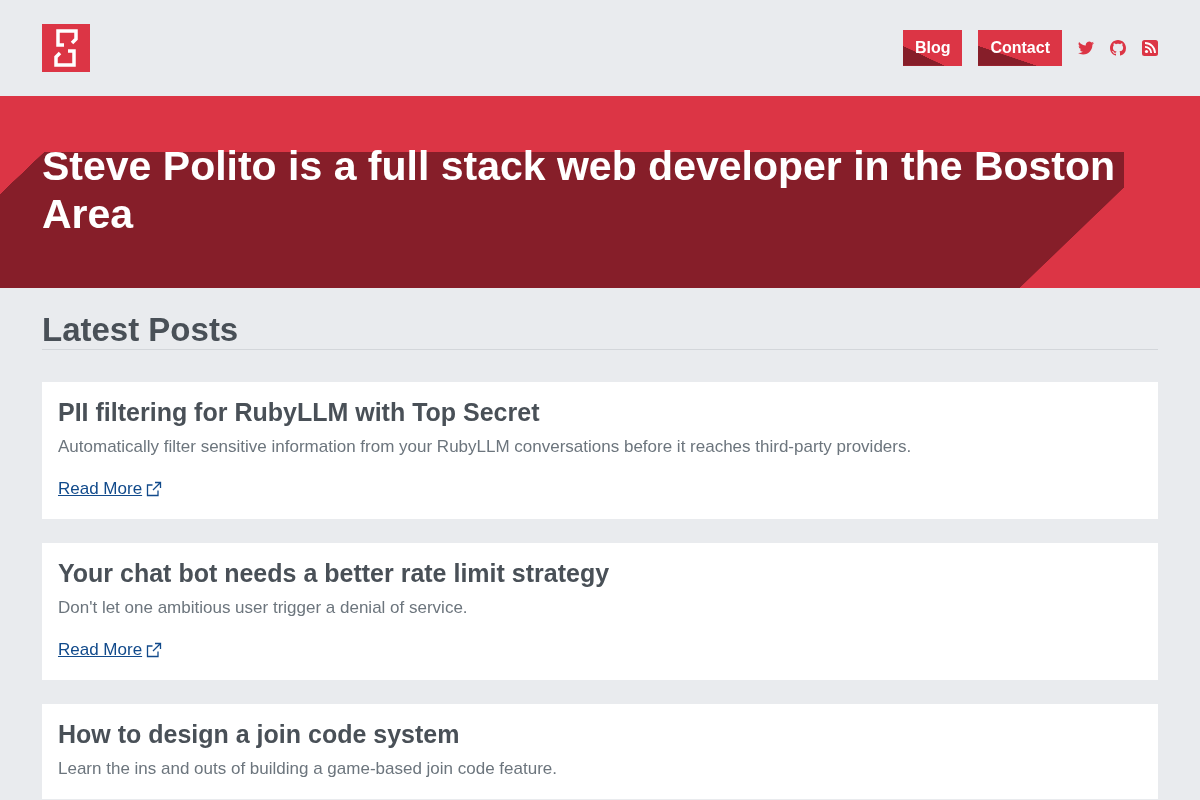 This screenshot has height=800, width=1200. Describe the element at coordinates (299, 412) in the screenshot. I see `post-title: PII filtering for RubyLLM with Top Secret` at that location.